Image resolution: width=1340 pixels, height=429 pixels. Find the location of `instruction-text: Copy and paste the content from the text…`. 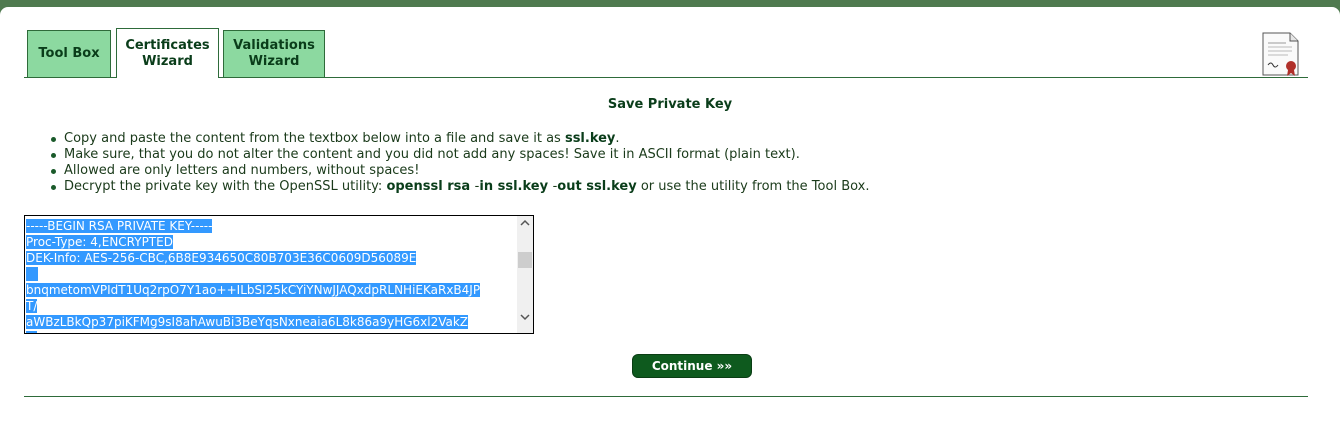

instruction-text: Copy and paste the content from the text… is located at coordinates (314, 138).